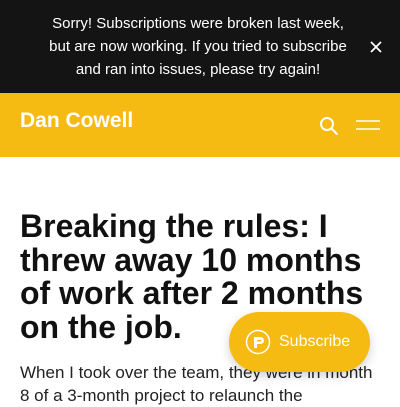 This screenshot has width=400, height=407. I want to click on site-title: Dan Cowell, so click(76, 121).